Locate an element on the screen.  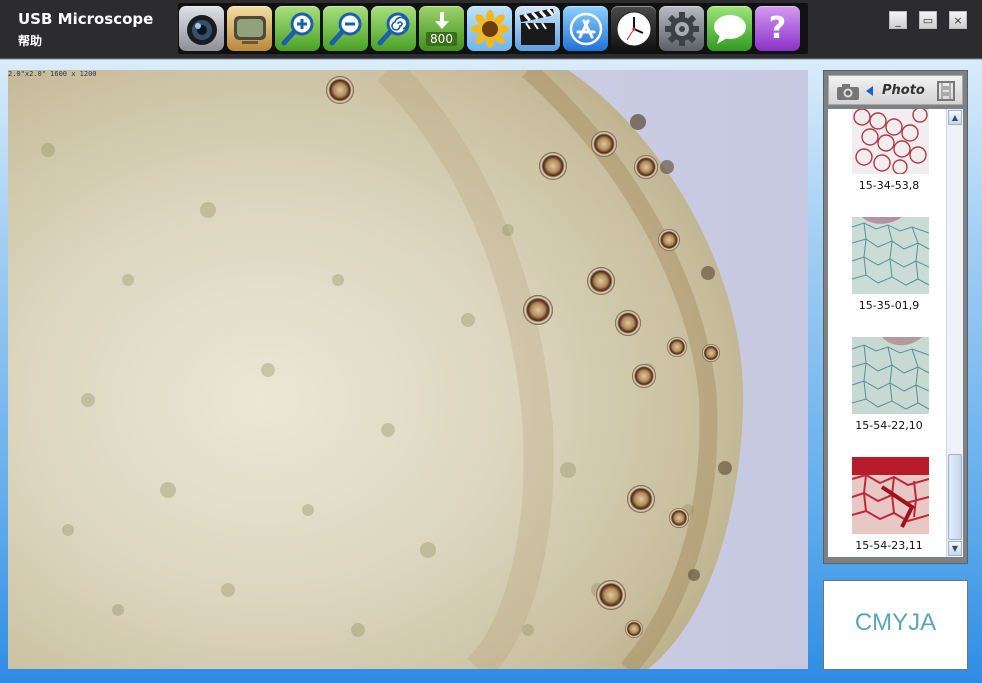
restore-button: ▭ is located at coordinates (928, 20).